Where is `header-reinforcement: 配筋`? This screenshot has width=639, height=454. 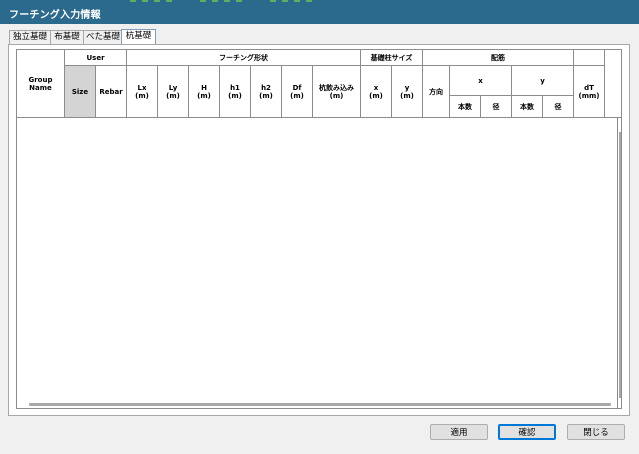
header-reinforcement: 配筋 is located at coordinates (498, 58).